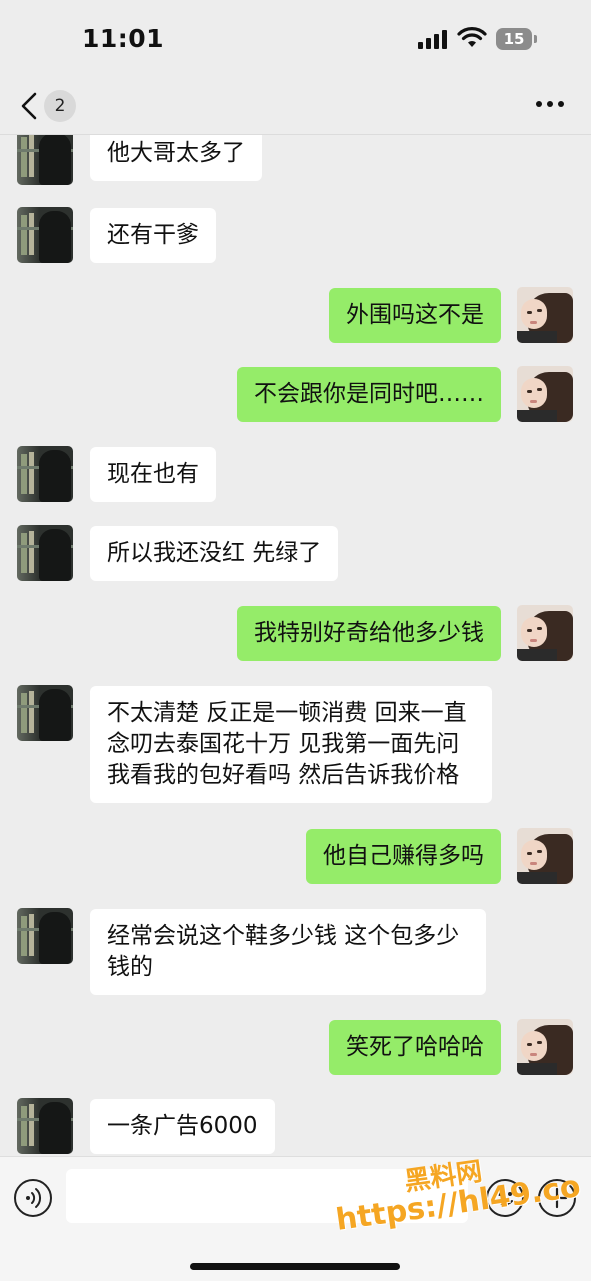 This screenshot has height=1281, width=591. What do you see at coordinates (403, 856) in the screenshot?
I see `message-bubble-outgoing: 他自己赚得多吗` at bounding box center [403, 856].